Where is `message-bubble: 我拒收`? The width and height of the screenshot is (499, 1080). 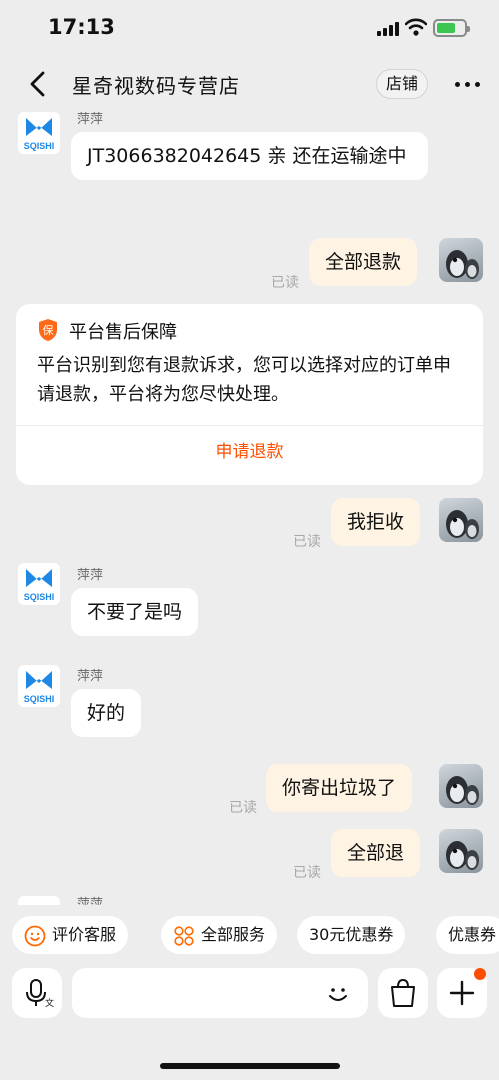 message-bubble: 我拒收 is located at coordinates (376, 522).